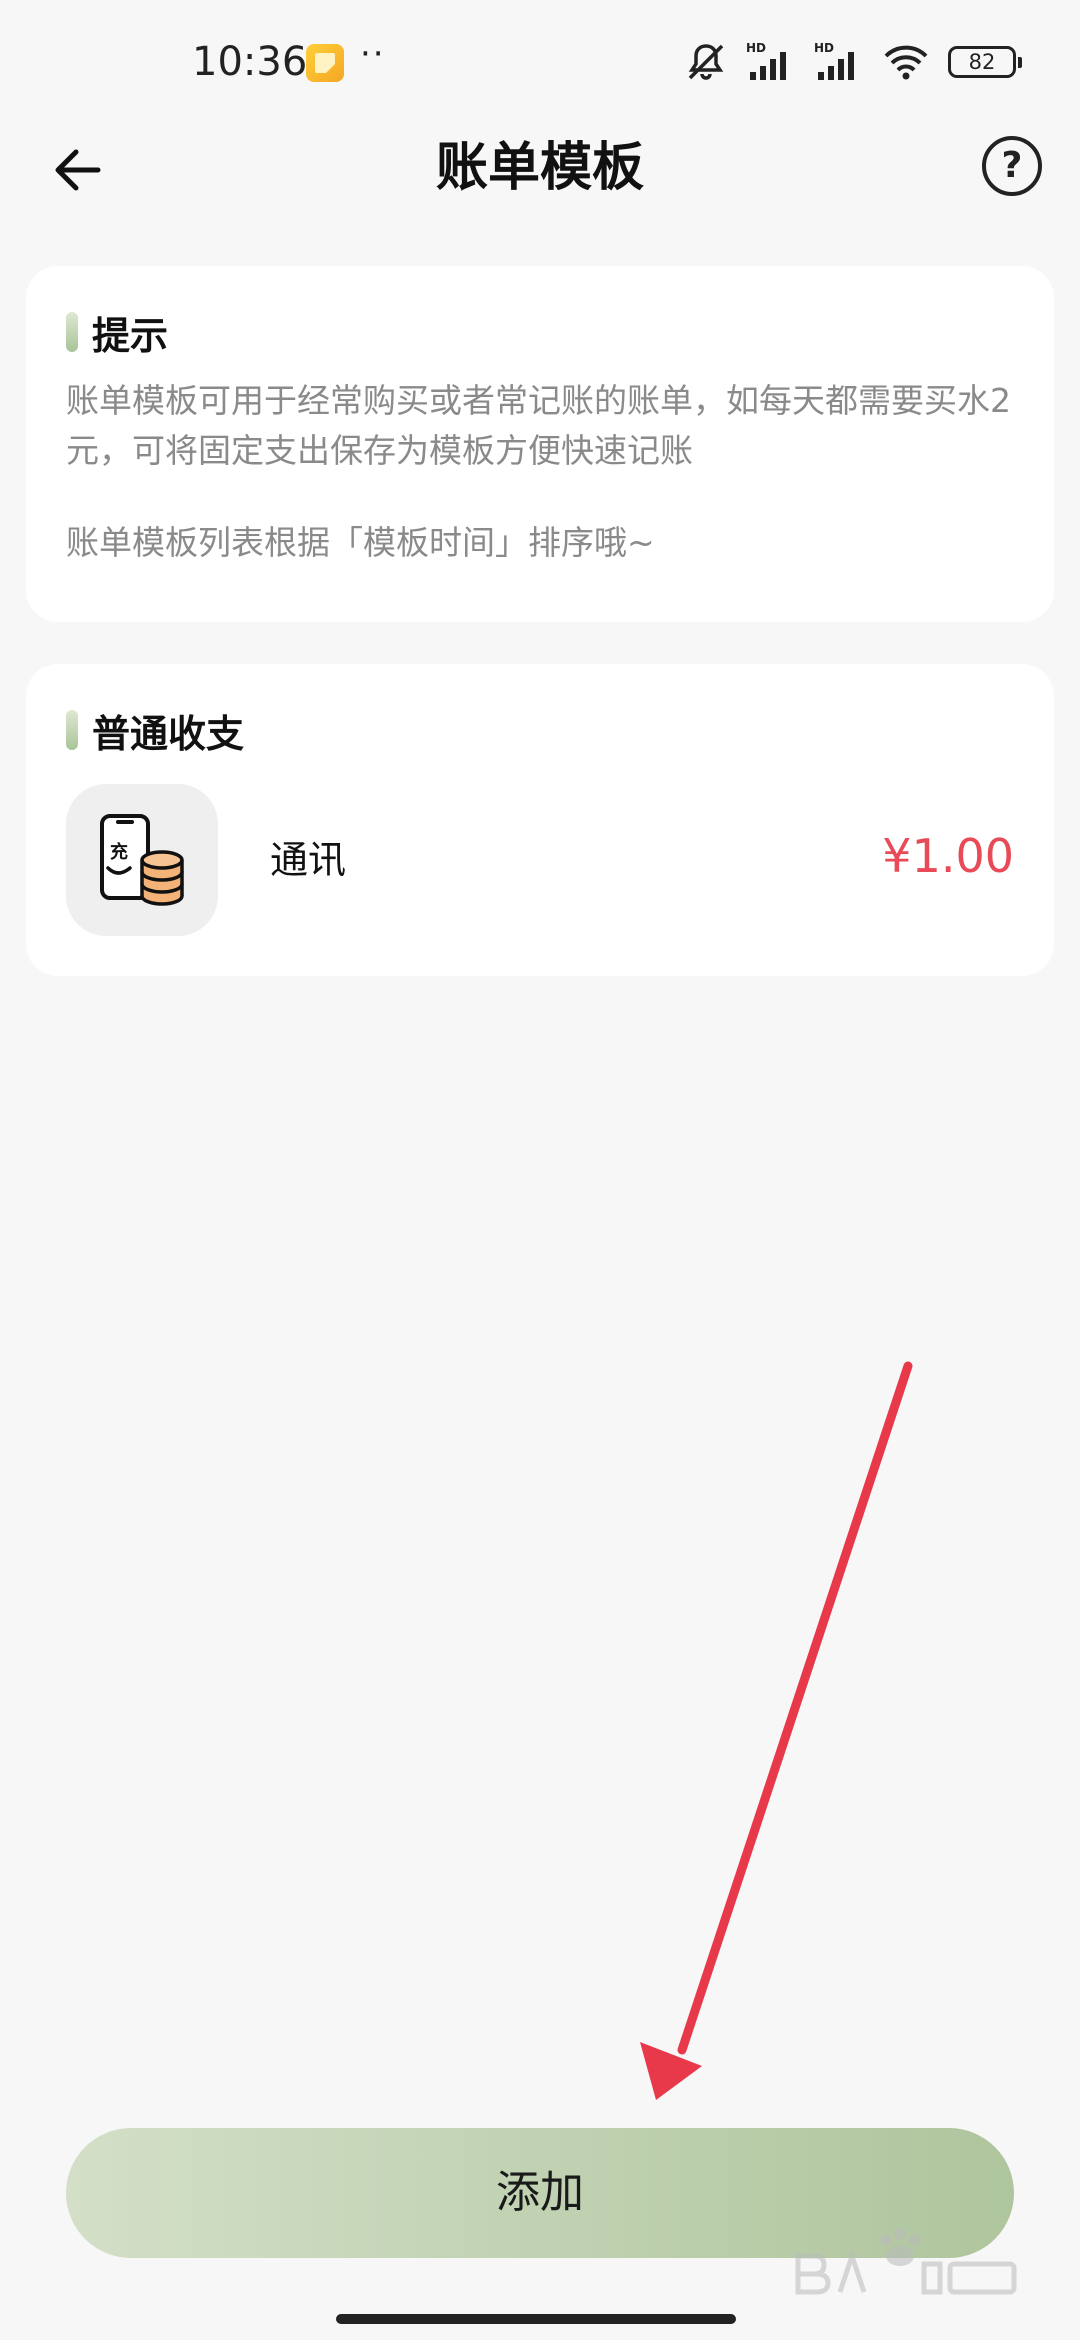 Image resolution: width=1080 pixels, height=2340 pixels. I want to click on tip-sort-note: 账单模板列表根据「模板时间」排序哦~, so click(360, 542).